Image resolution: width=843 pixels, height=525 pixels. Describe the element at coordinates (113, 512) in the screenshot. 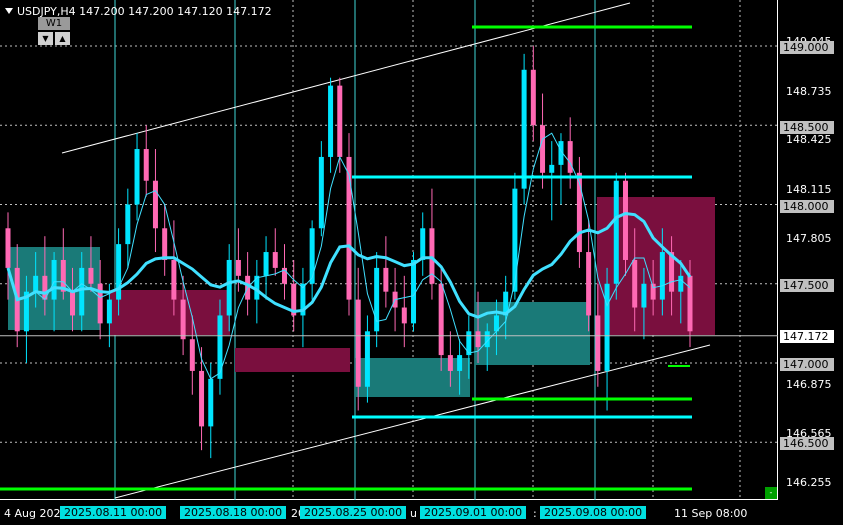

I see `time-marker-label: 2025.08.11 00:00` at that location.